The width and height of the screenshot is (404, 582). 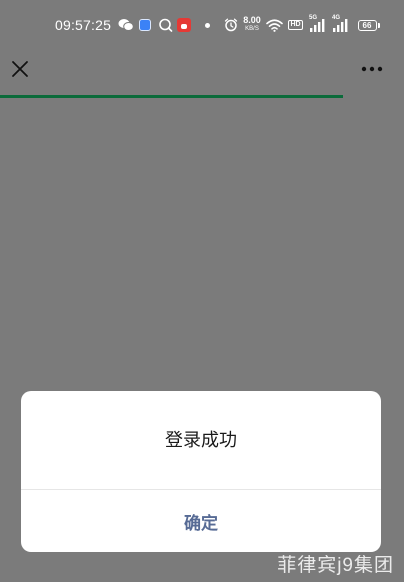 I want to click on battery-level: 66, so click(x=368, y=25).